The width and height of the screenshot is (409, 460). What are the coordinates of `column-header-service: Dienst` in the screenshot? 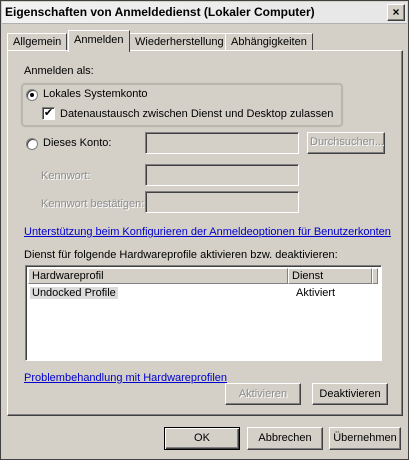 It's located at (330, 276).